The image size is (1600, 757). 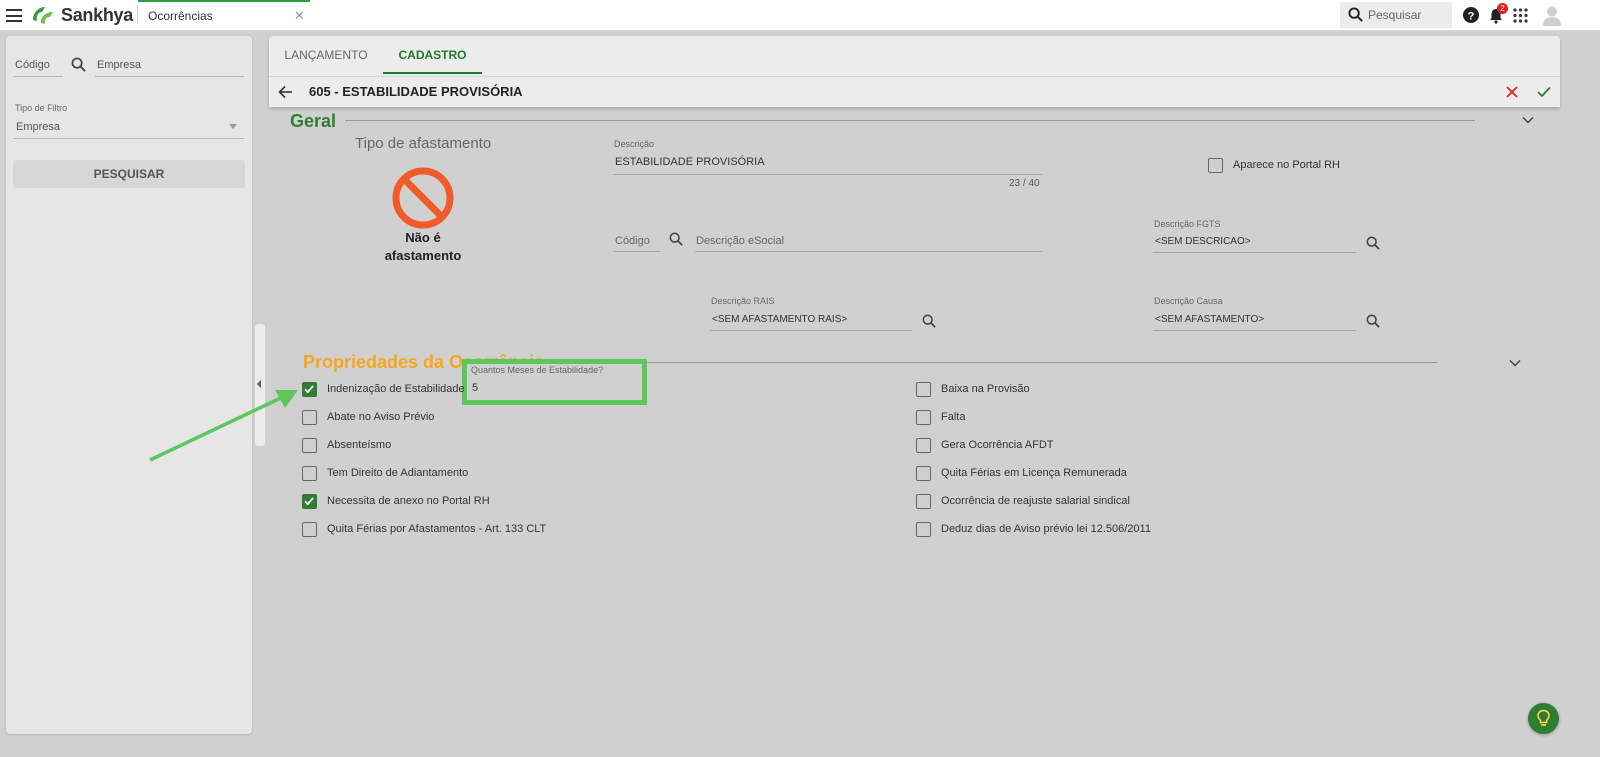 I want to click on geral-section-title: Geral, so click(x=313, y=121).